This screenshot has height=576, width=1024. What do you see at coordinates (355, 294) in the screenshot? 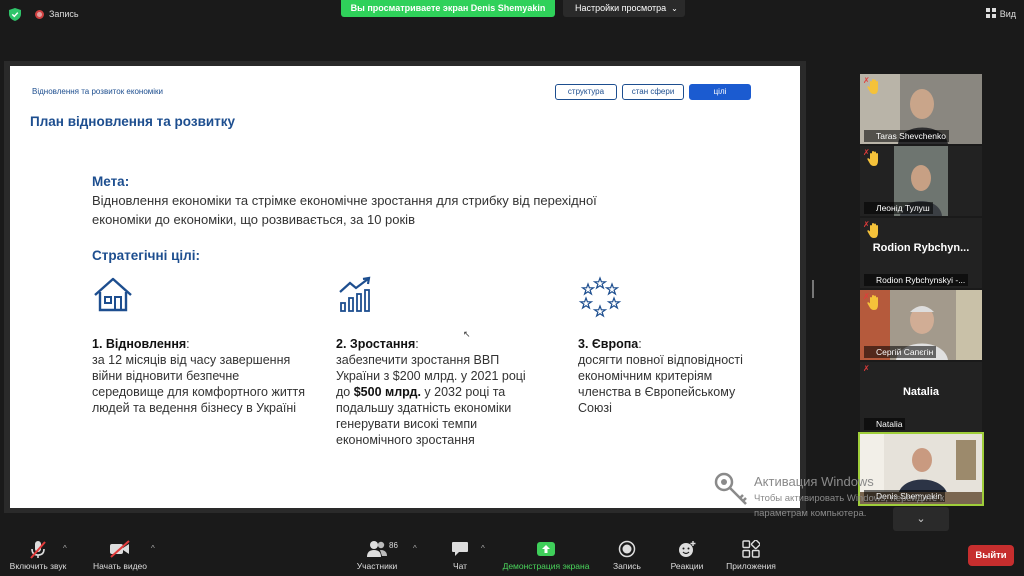
I see `growth-chart-icon` at bounding box center [355, 294].